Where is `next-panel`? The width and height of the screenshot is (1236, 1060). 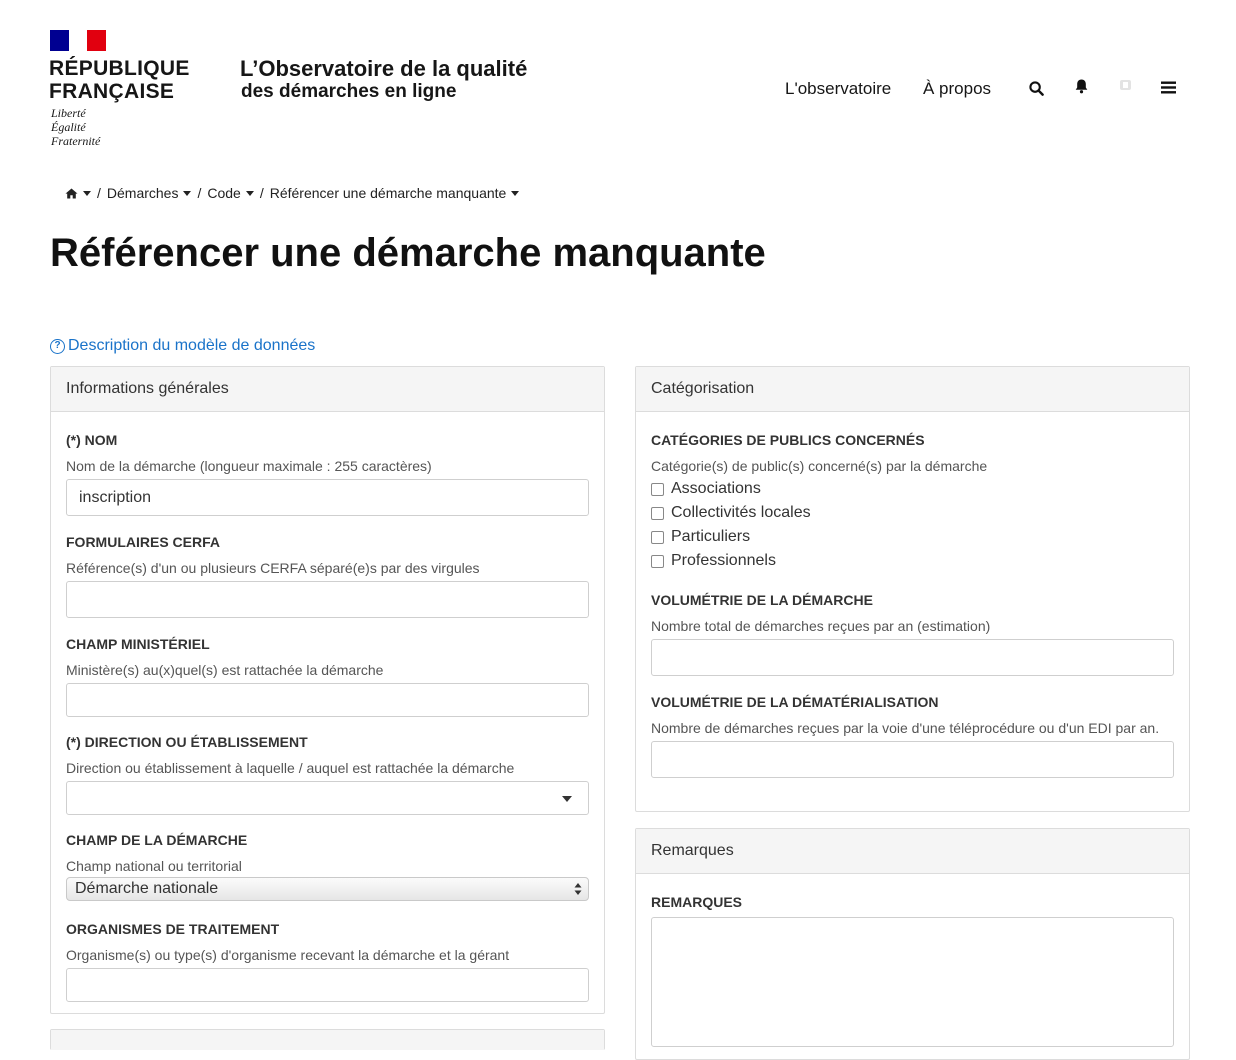
next-panel is located at coordinates (327, 1039).